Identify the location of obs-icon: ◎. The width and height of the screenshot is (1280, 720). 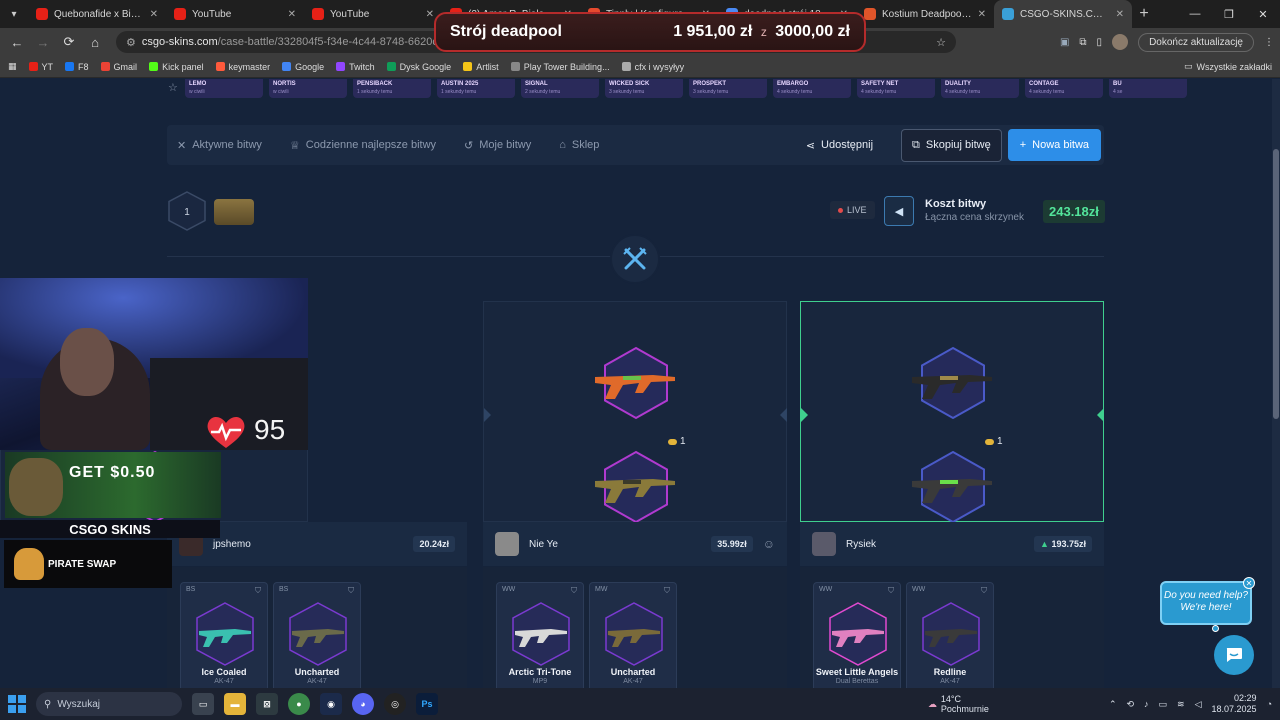
(395, 704).